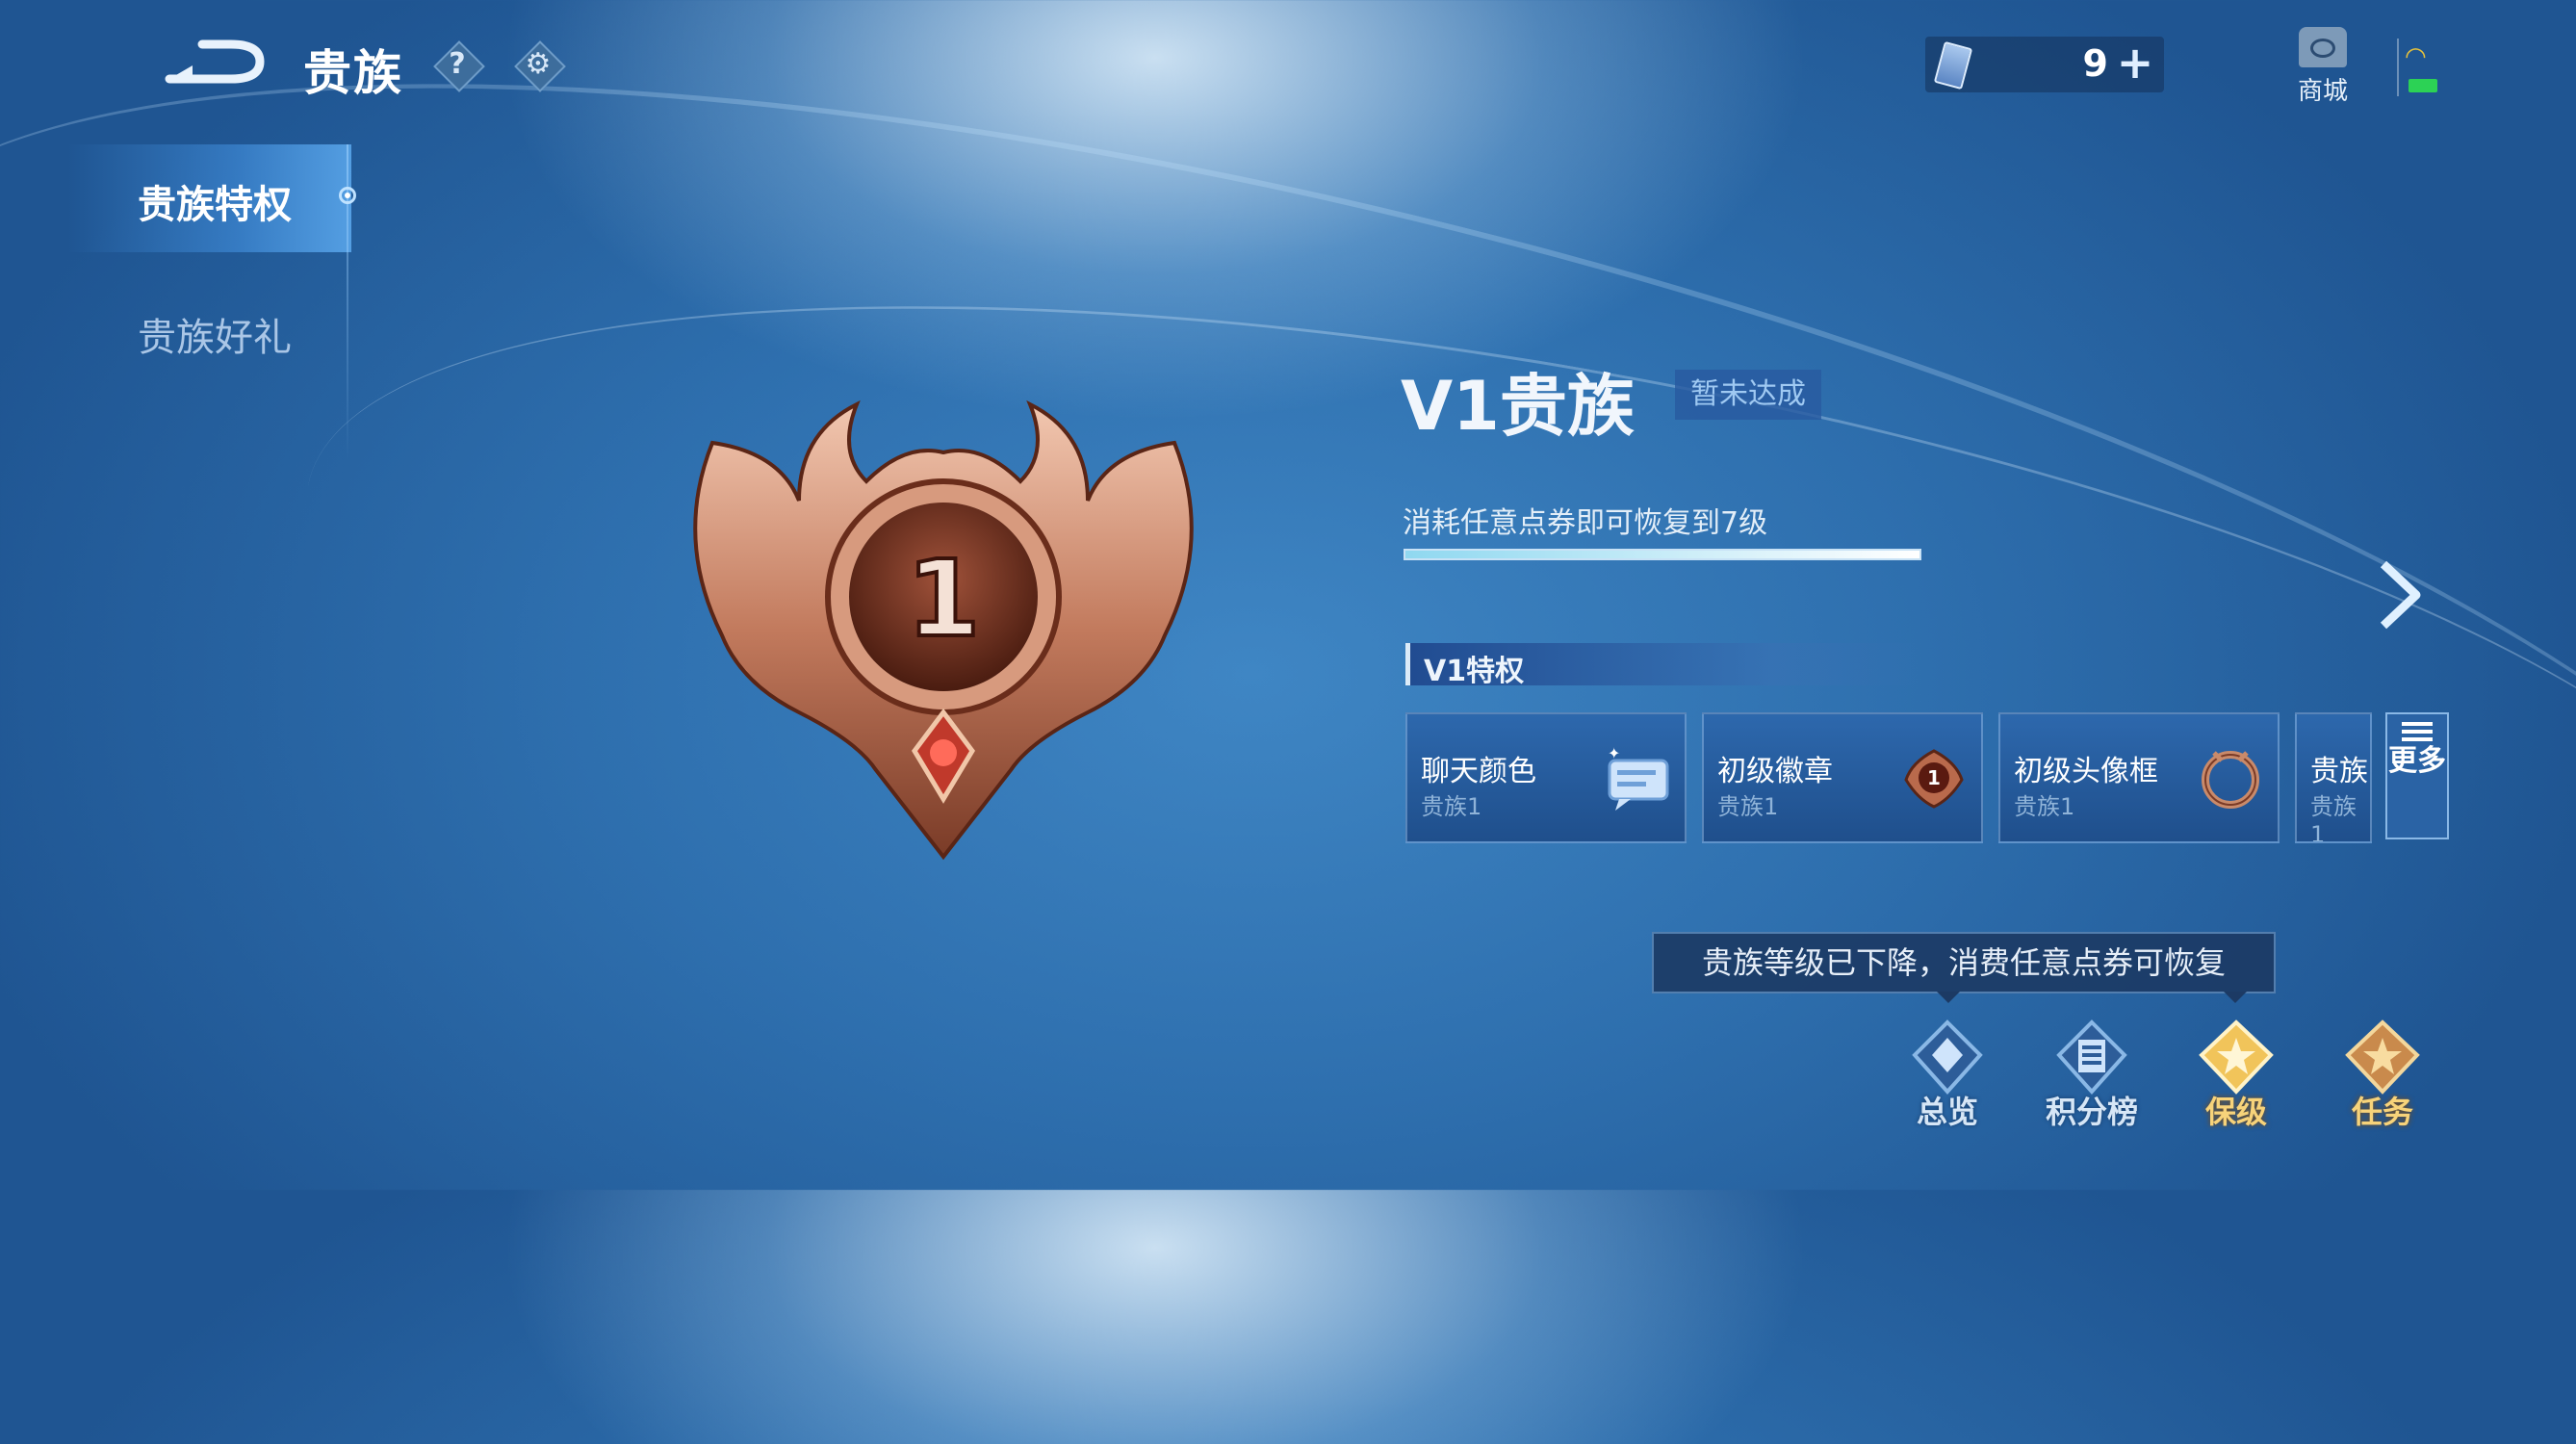 The image size is (2576, 1444). Describe the element at coordinates (2323, 47) in the screenshot. I see `shop-icon` at that location.